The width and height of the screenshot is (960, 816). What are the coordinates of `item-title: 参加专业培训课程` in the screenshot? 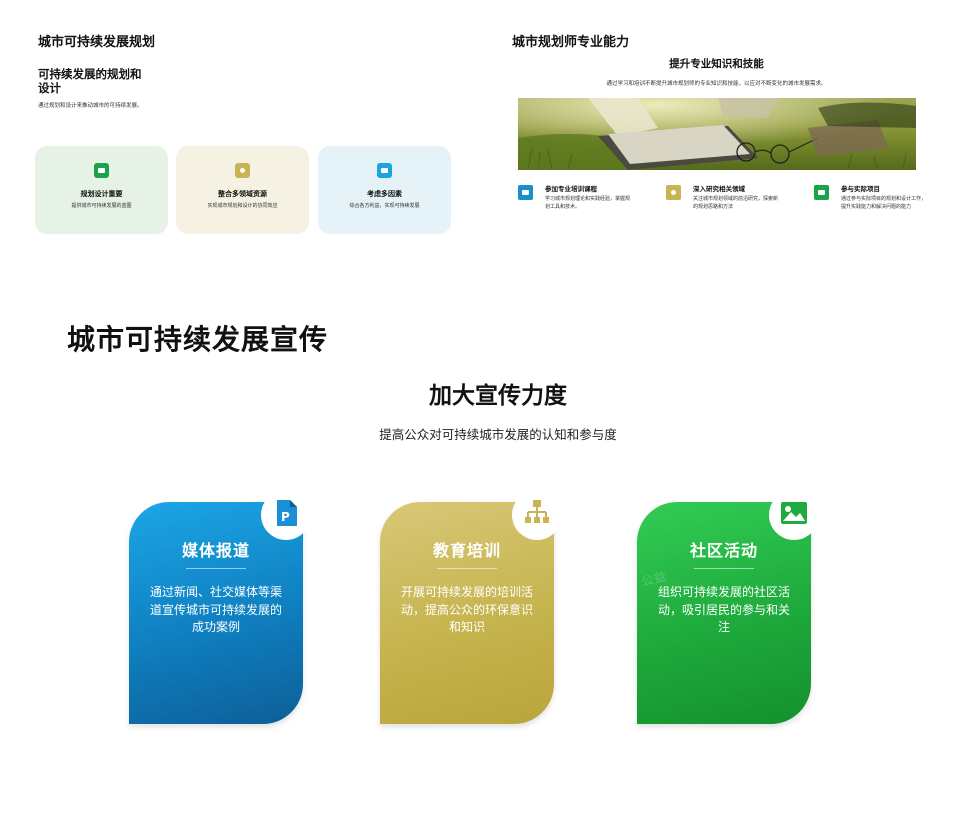 It's located at (571, 189).